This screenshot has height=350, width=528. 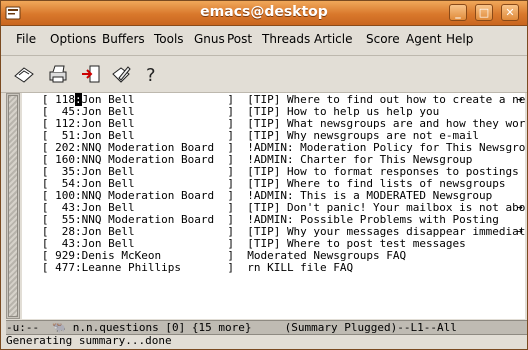 What do you see at coordinates (162, 327) in the screenshot?
I see `modeline-group: n.n.questions [0] {15 more}` at bounding box center [162, 327].